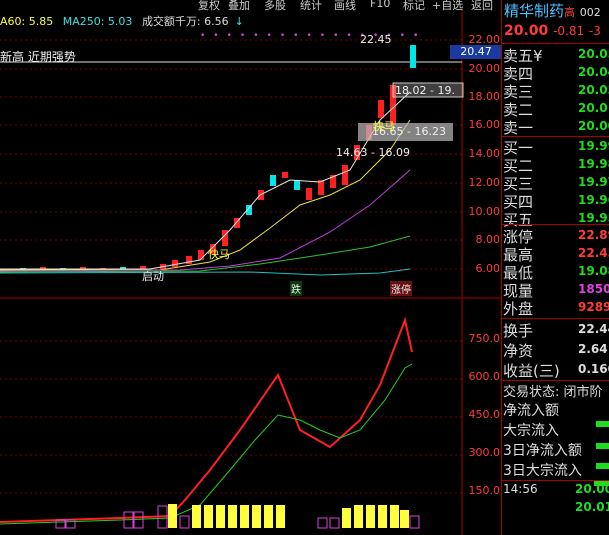  What do you see at coordinates (239, 21) in the screenshot?
I see `down-arrow-icon: ↓` at bounding box center [239, 21].